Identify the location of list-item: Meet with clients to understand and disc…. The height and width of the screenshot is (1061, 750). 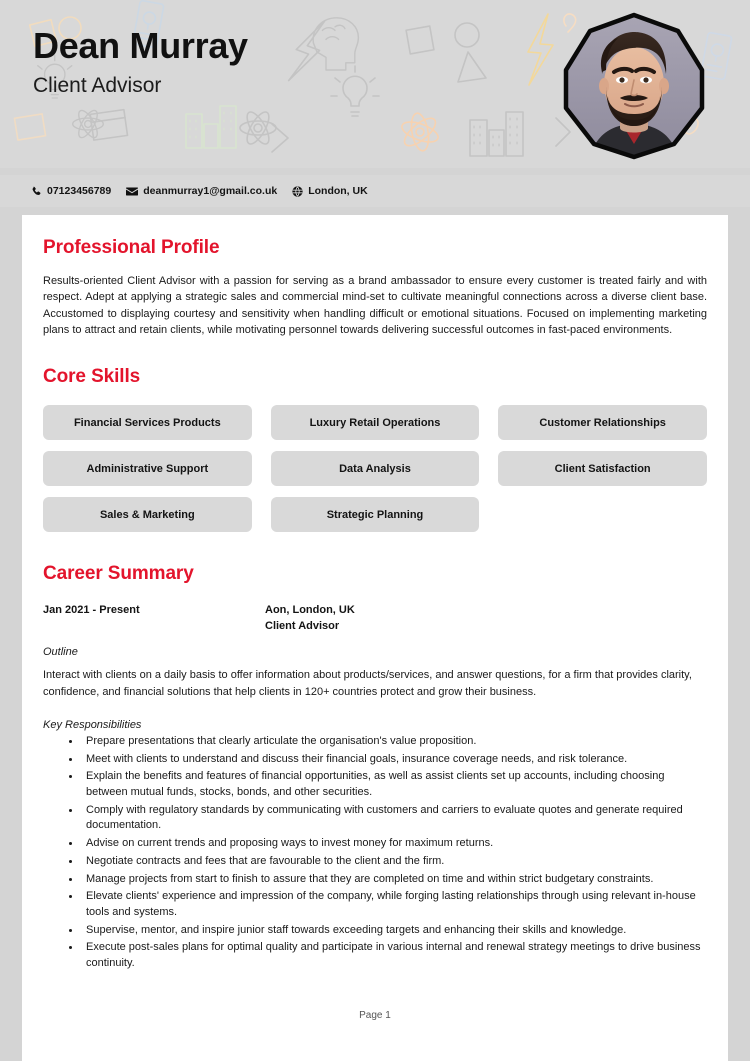
(375, 760).